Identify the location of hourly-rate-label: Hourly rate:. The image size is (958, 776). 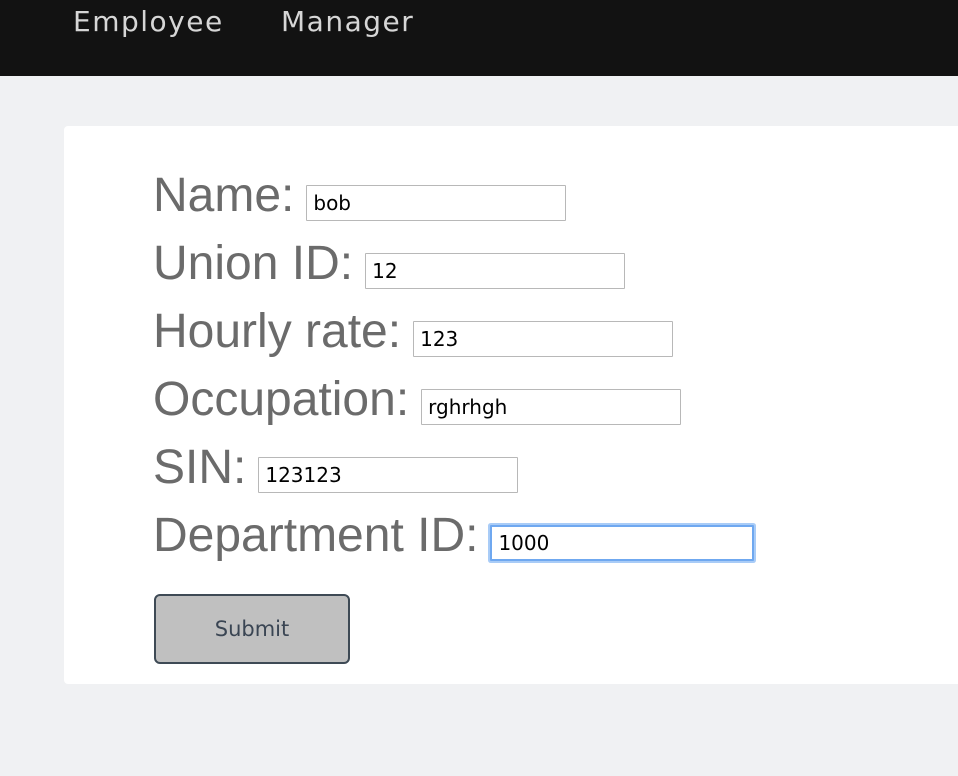
(277, 331).